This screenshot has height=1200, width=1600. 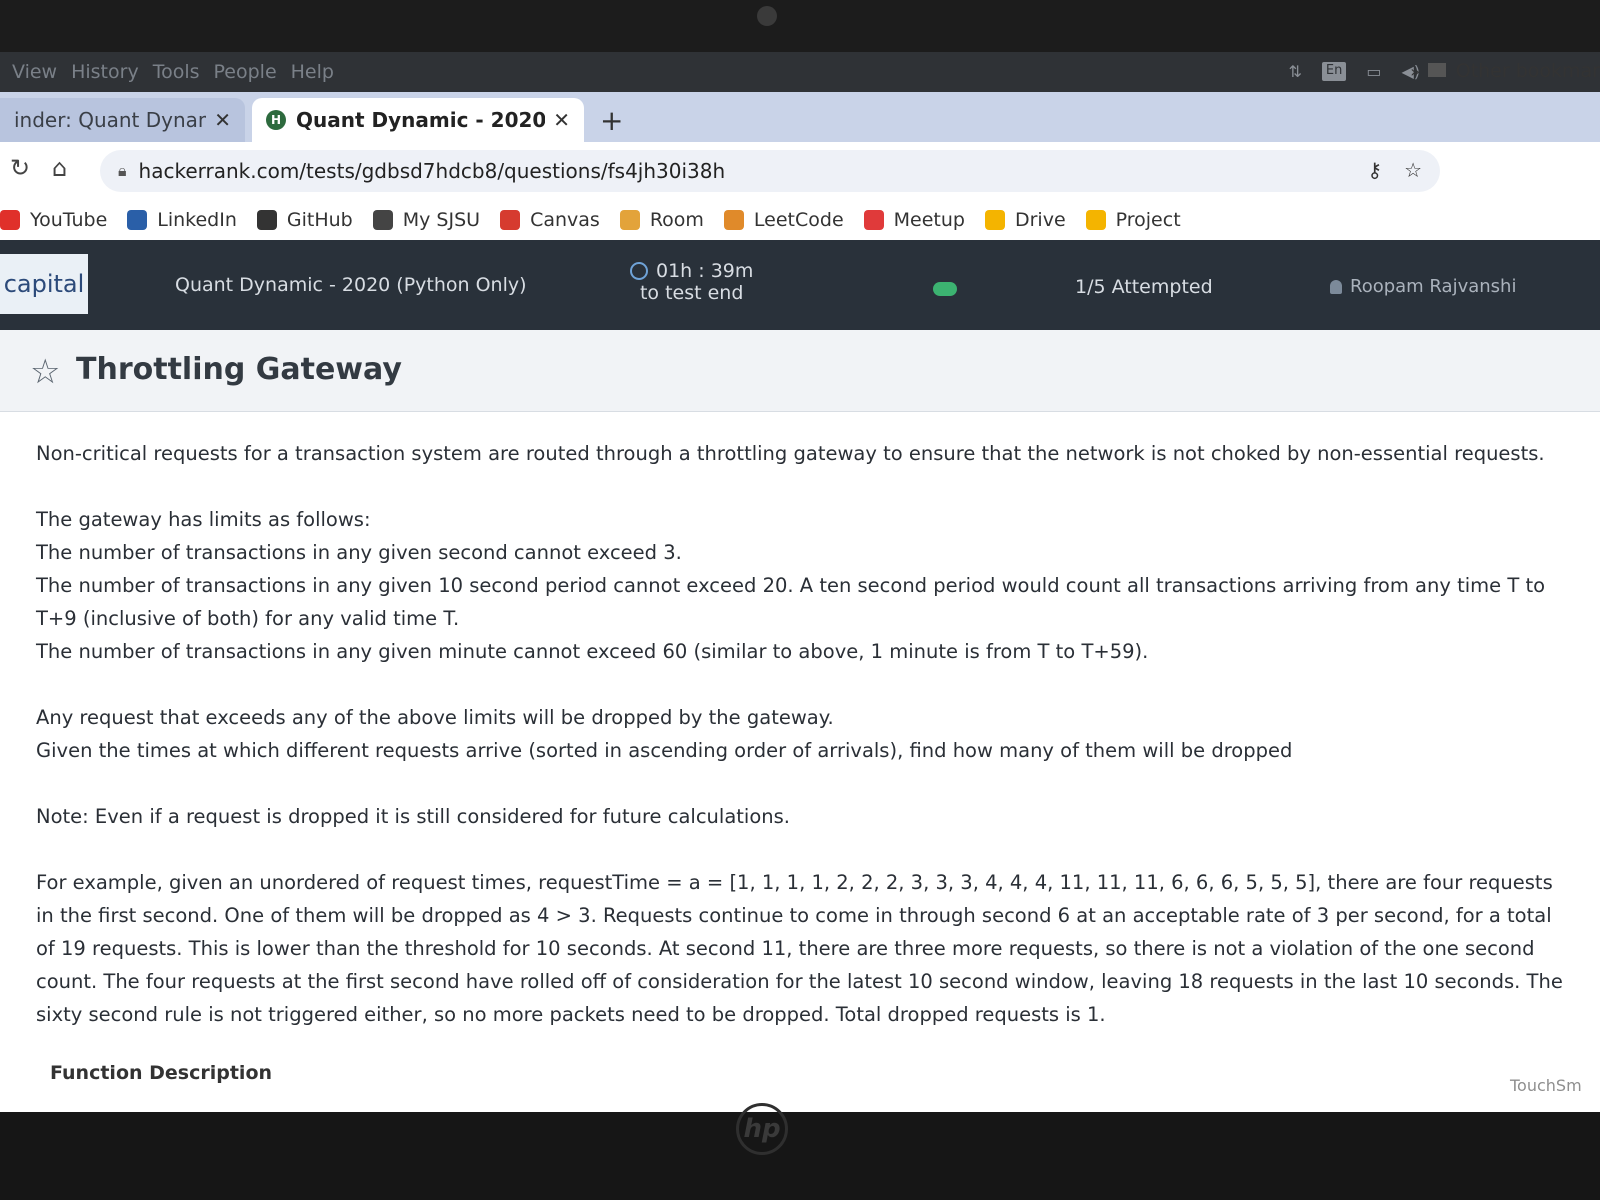 I want to click on company-logo: capital, so click(x=44, y=284).